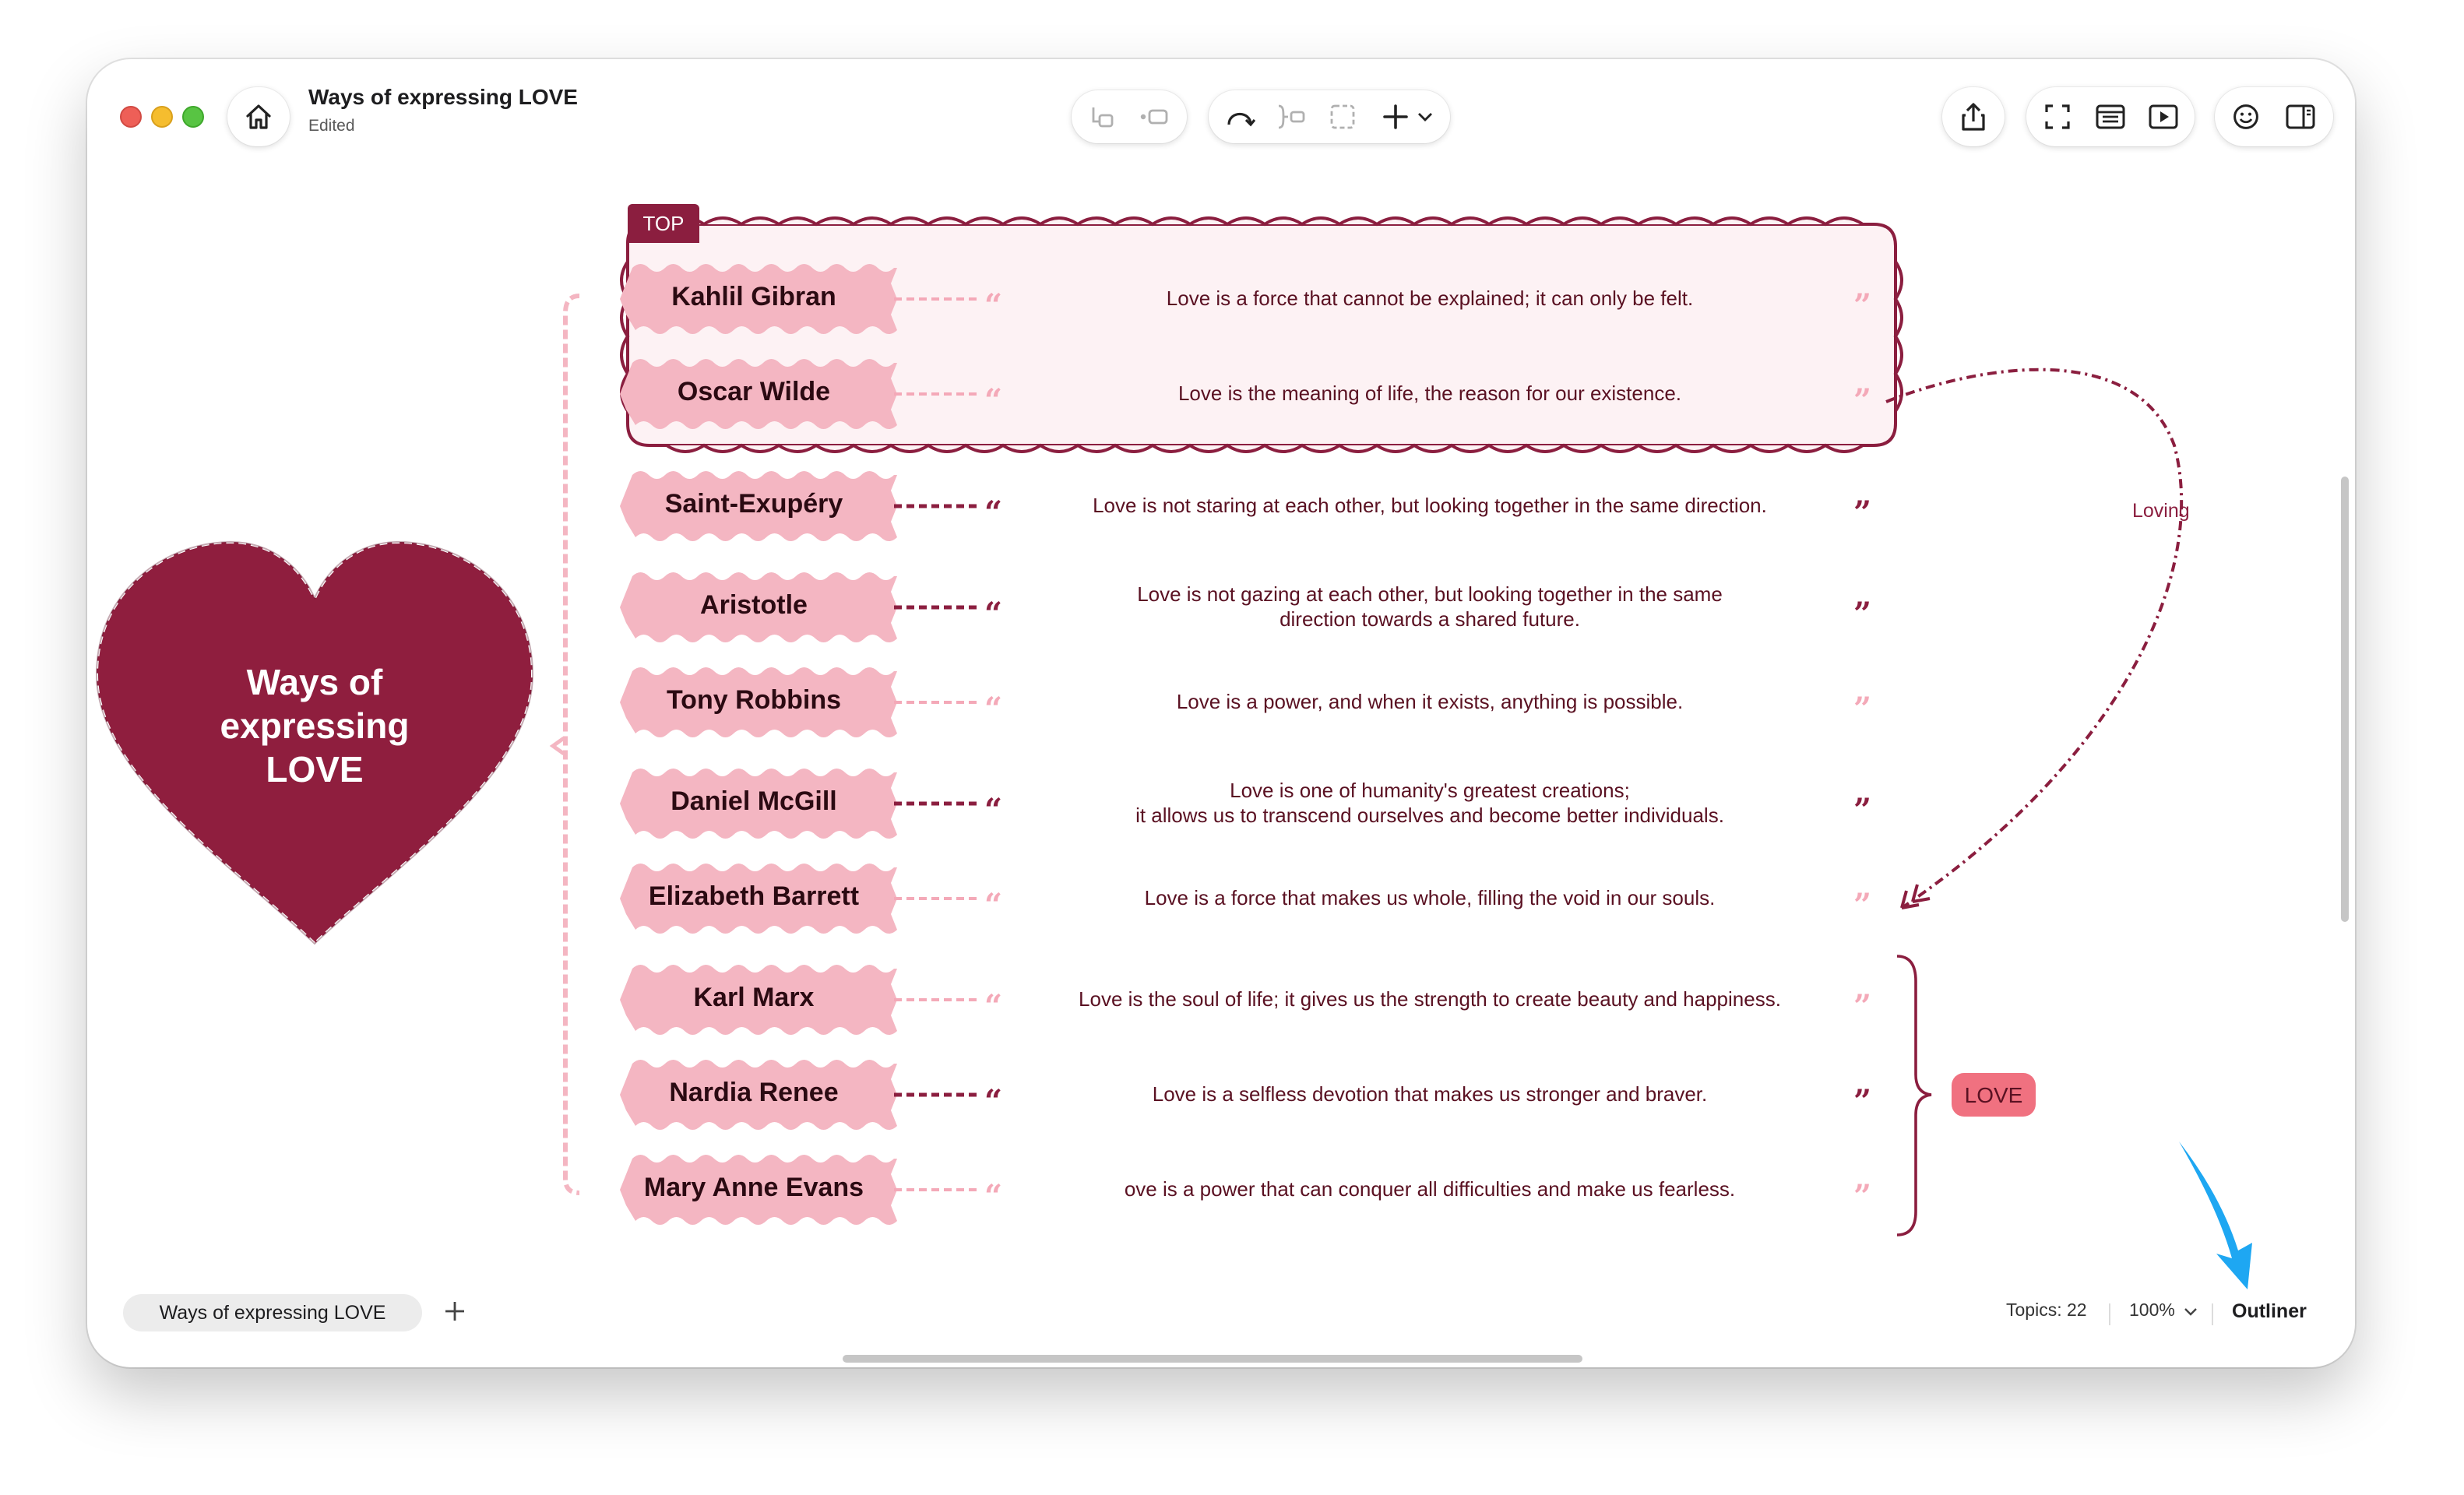  I want to click on topic-7-label: Karl Marx, so click(754, 999).